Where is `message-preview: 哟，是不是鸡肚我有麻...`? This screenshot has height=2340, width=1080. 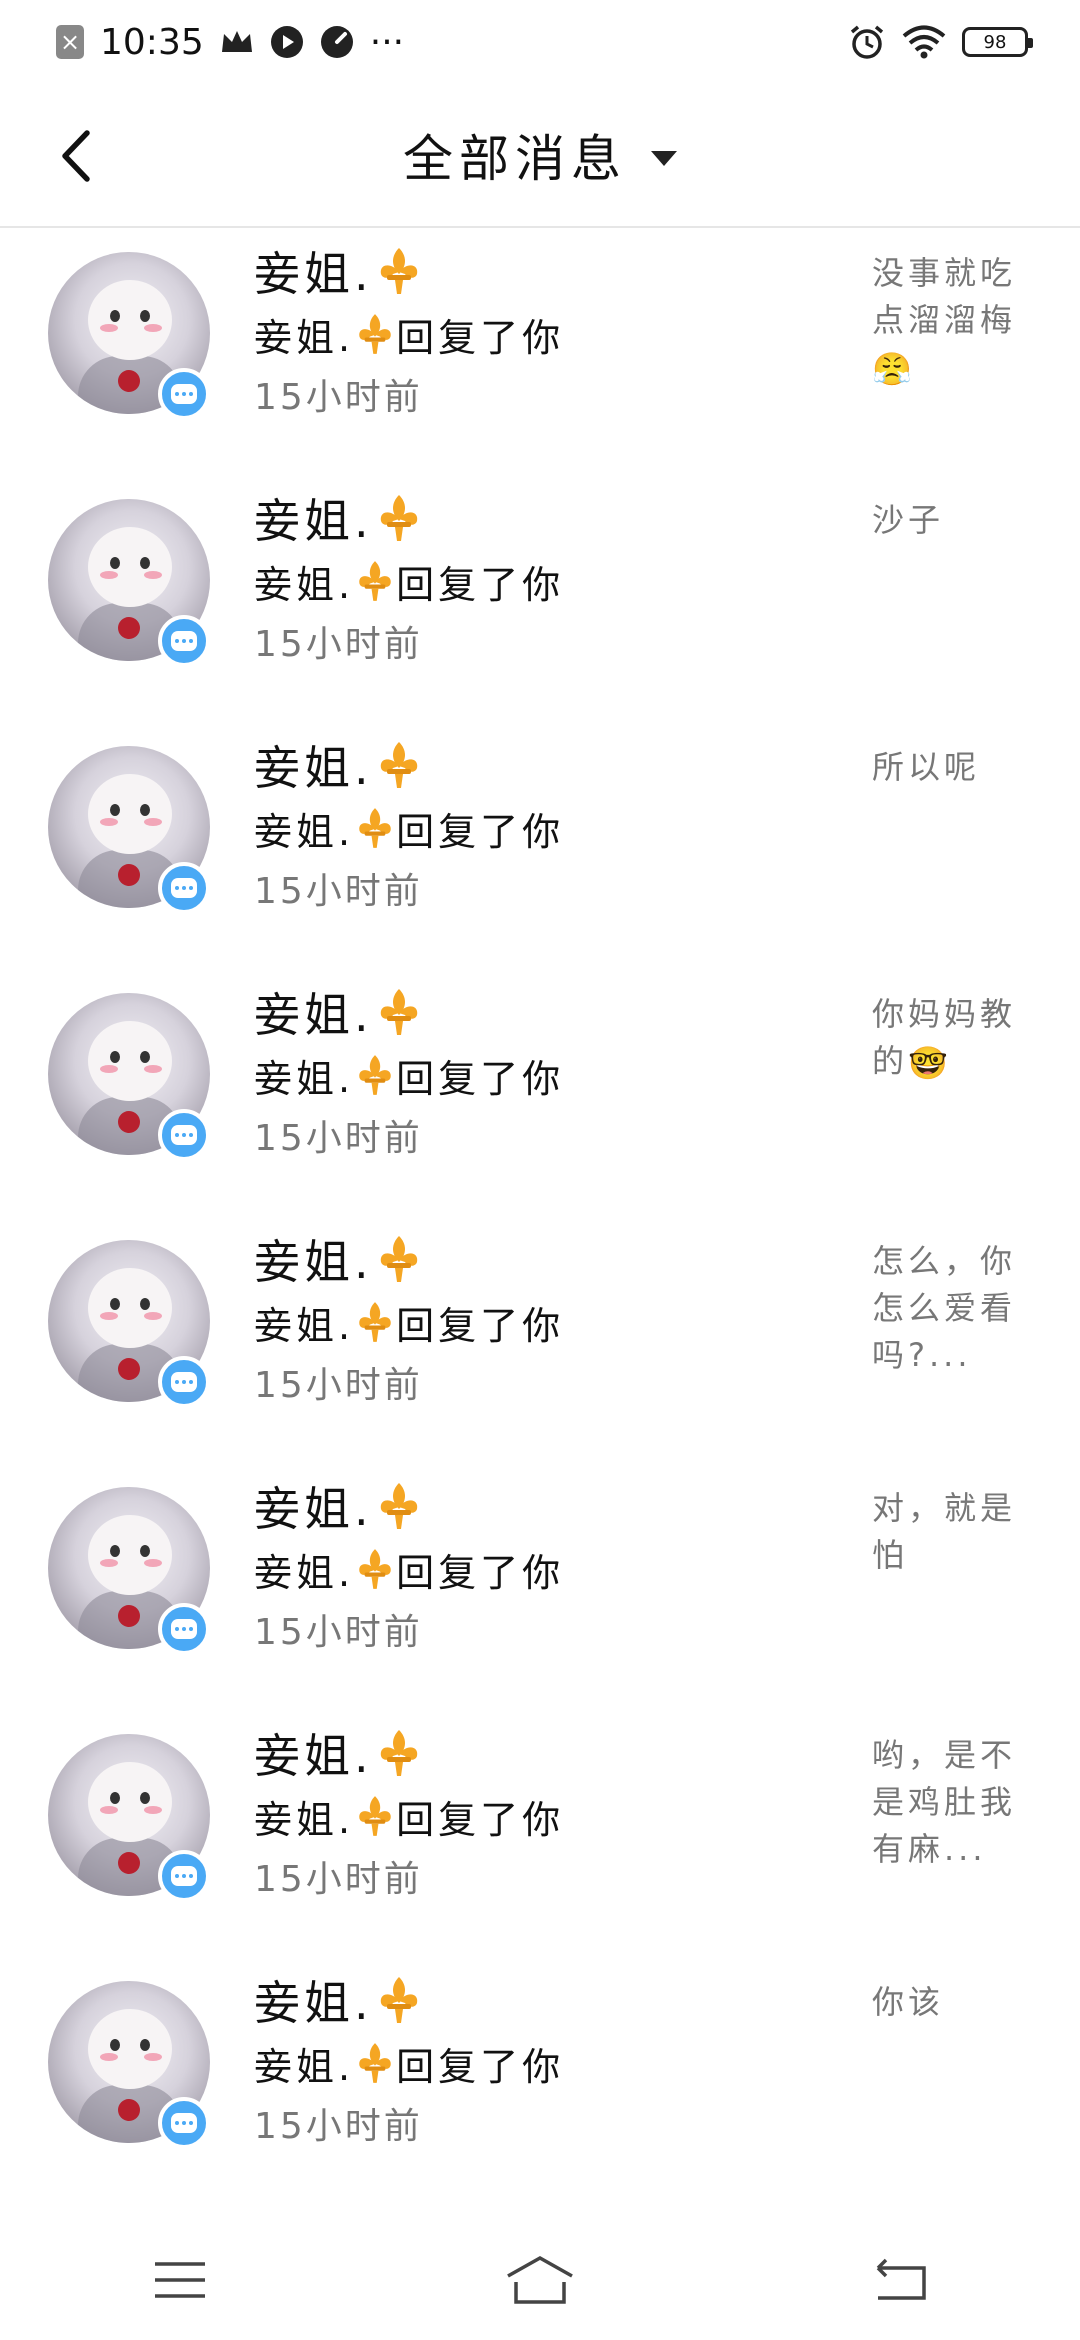
message-preview: 哟，是不是鸡肚我有麻... is located at coordinates (957, 1802).